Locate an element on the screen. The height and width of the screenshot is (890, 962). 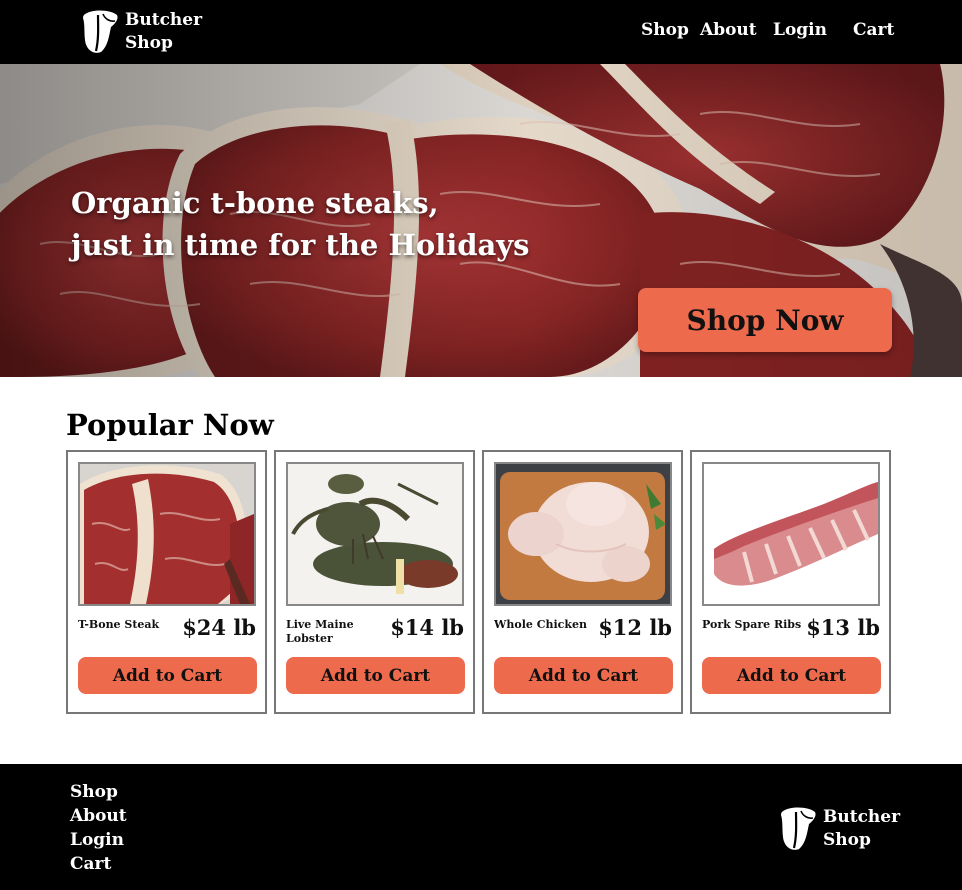
shop-now-button: Shop Now is located at coordinates (765, 320).